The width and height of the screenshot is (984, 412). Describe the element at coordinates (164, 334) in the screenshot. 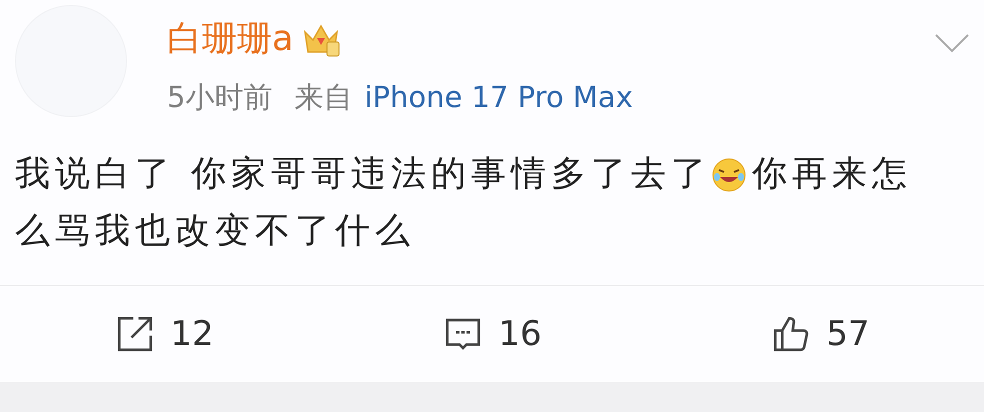

I see `share-button: 12` at that location.